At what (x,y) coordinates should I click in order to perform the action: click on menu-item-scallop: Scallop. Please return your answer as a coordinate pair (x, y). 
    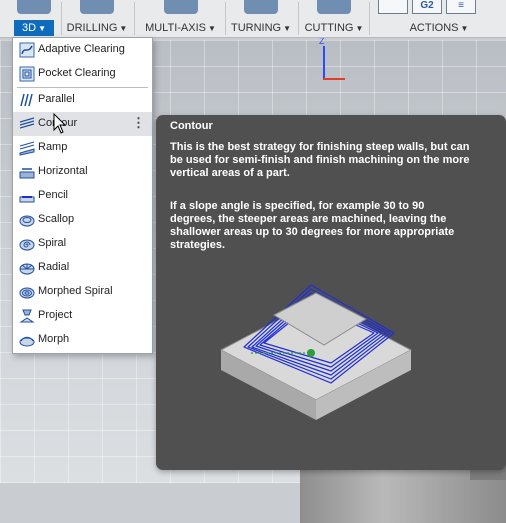
    Looking at the image, I should click on (82, 220).